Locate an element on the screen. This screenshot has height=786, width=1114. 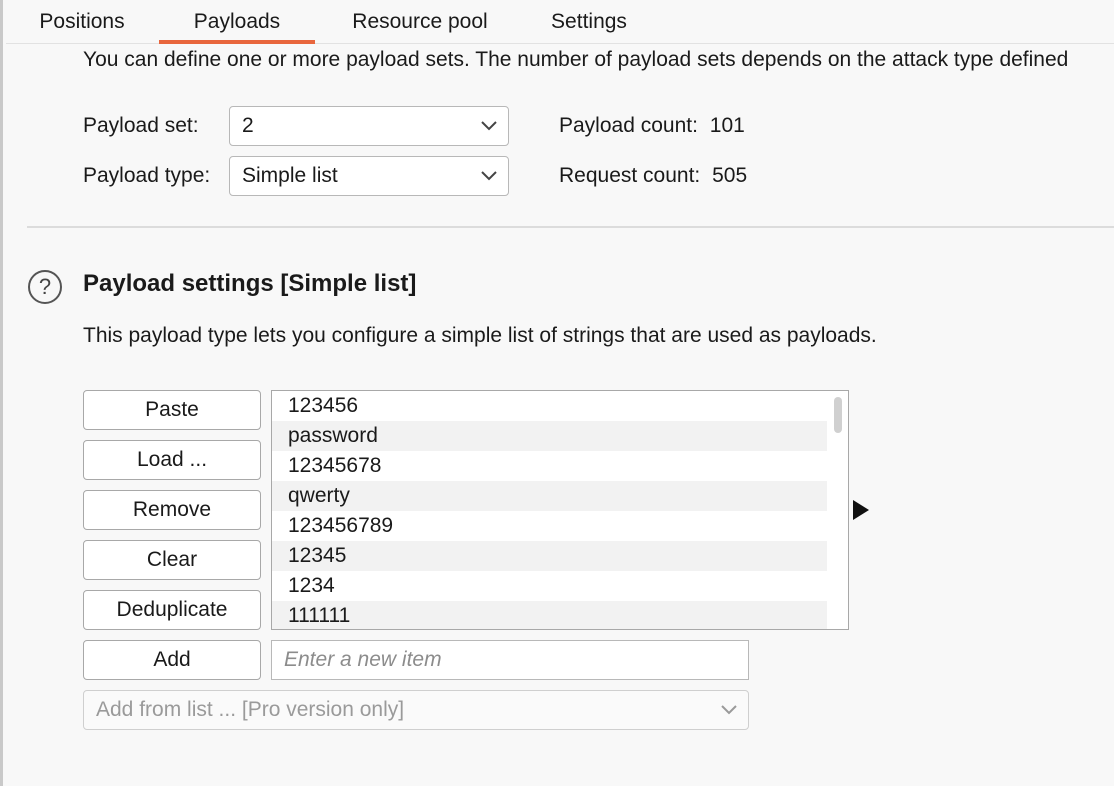
payload-count-label: Payload count: is located at coordinates (628, 125).